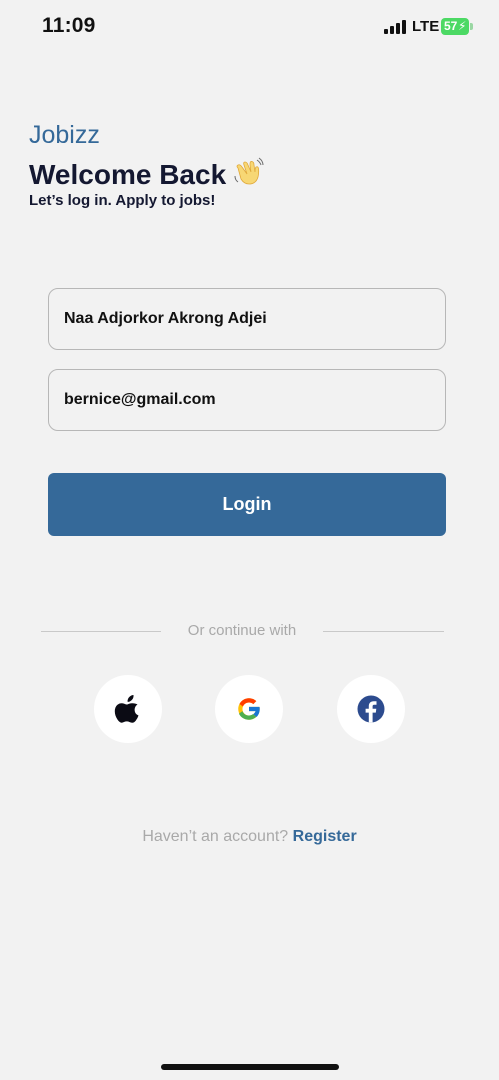 Image resolution: width=499 pixels, height=1080 pixels. Describe the element at coordinates (242, 630) in the screenshot. I see `divider-text: Or continue with` at that location.